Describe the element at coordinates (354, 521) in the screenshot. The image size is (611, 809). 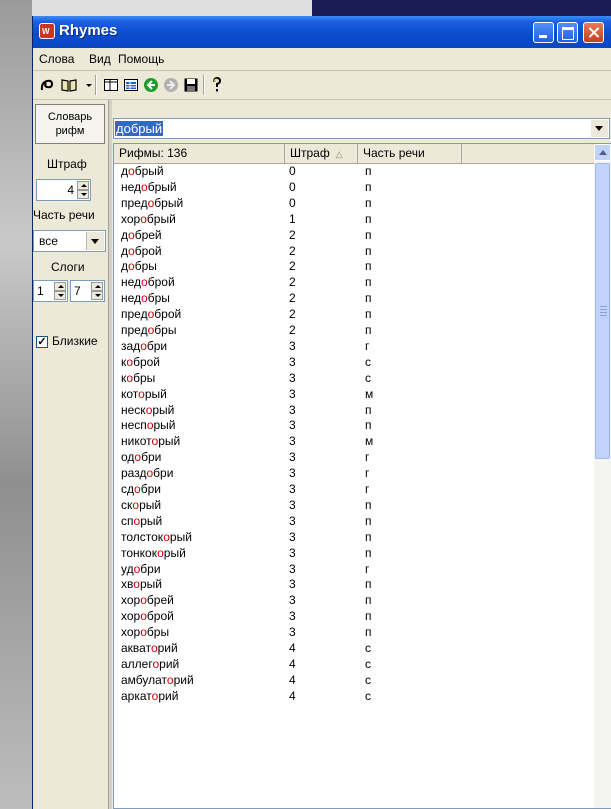
I see `list-item: спорый 3 п` at that location.